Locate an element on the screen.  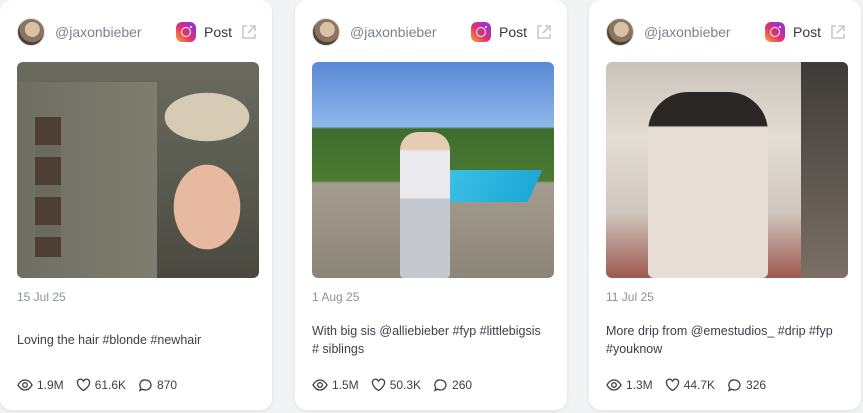
likes-count: 61.6K is located at coordinates (110, 385).